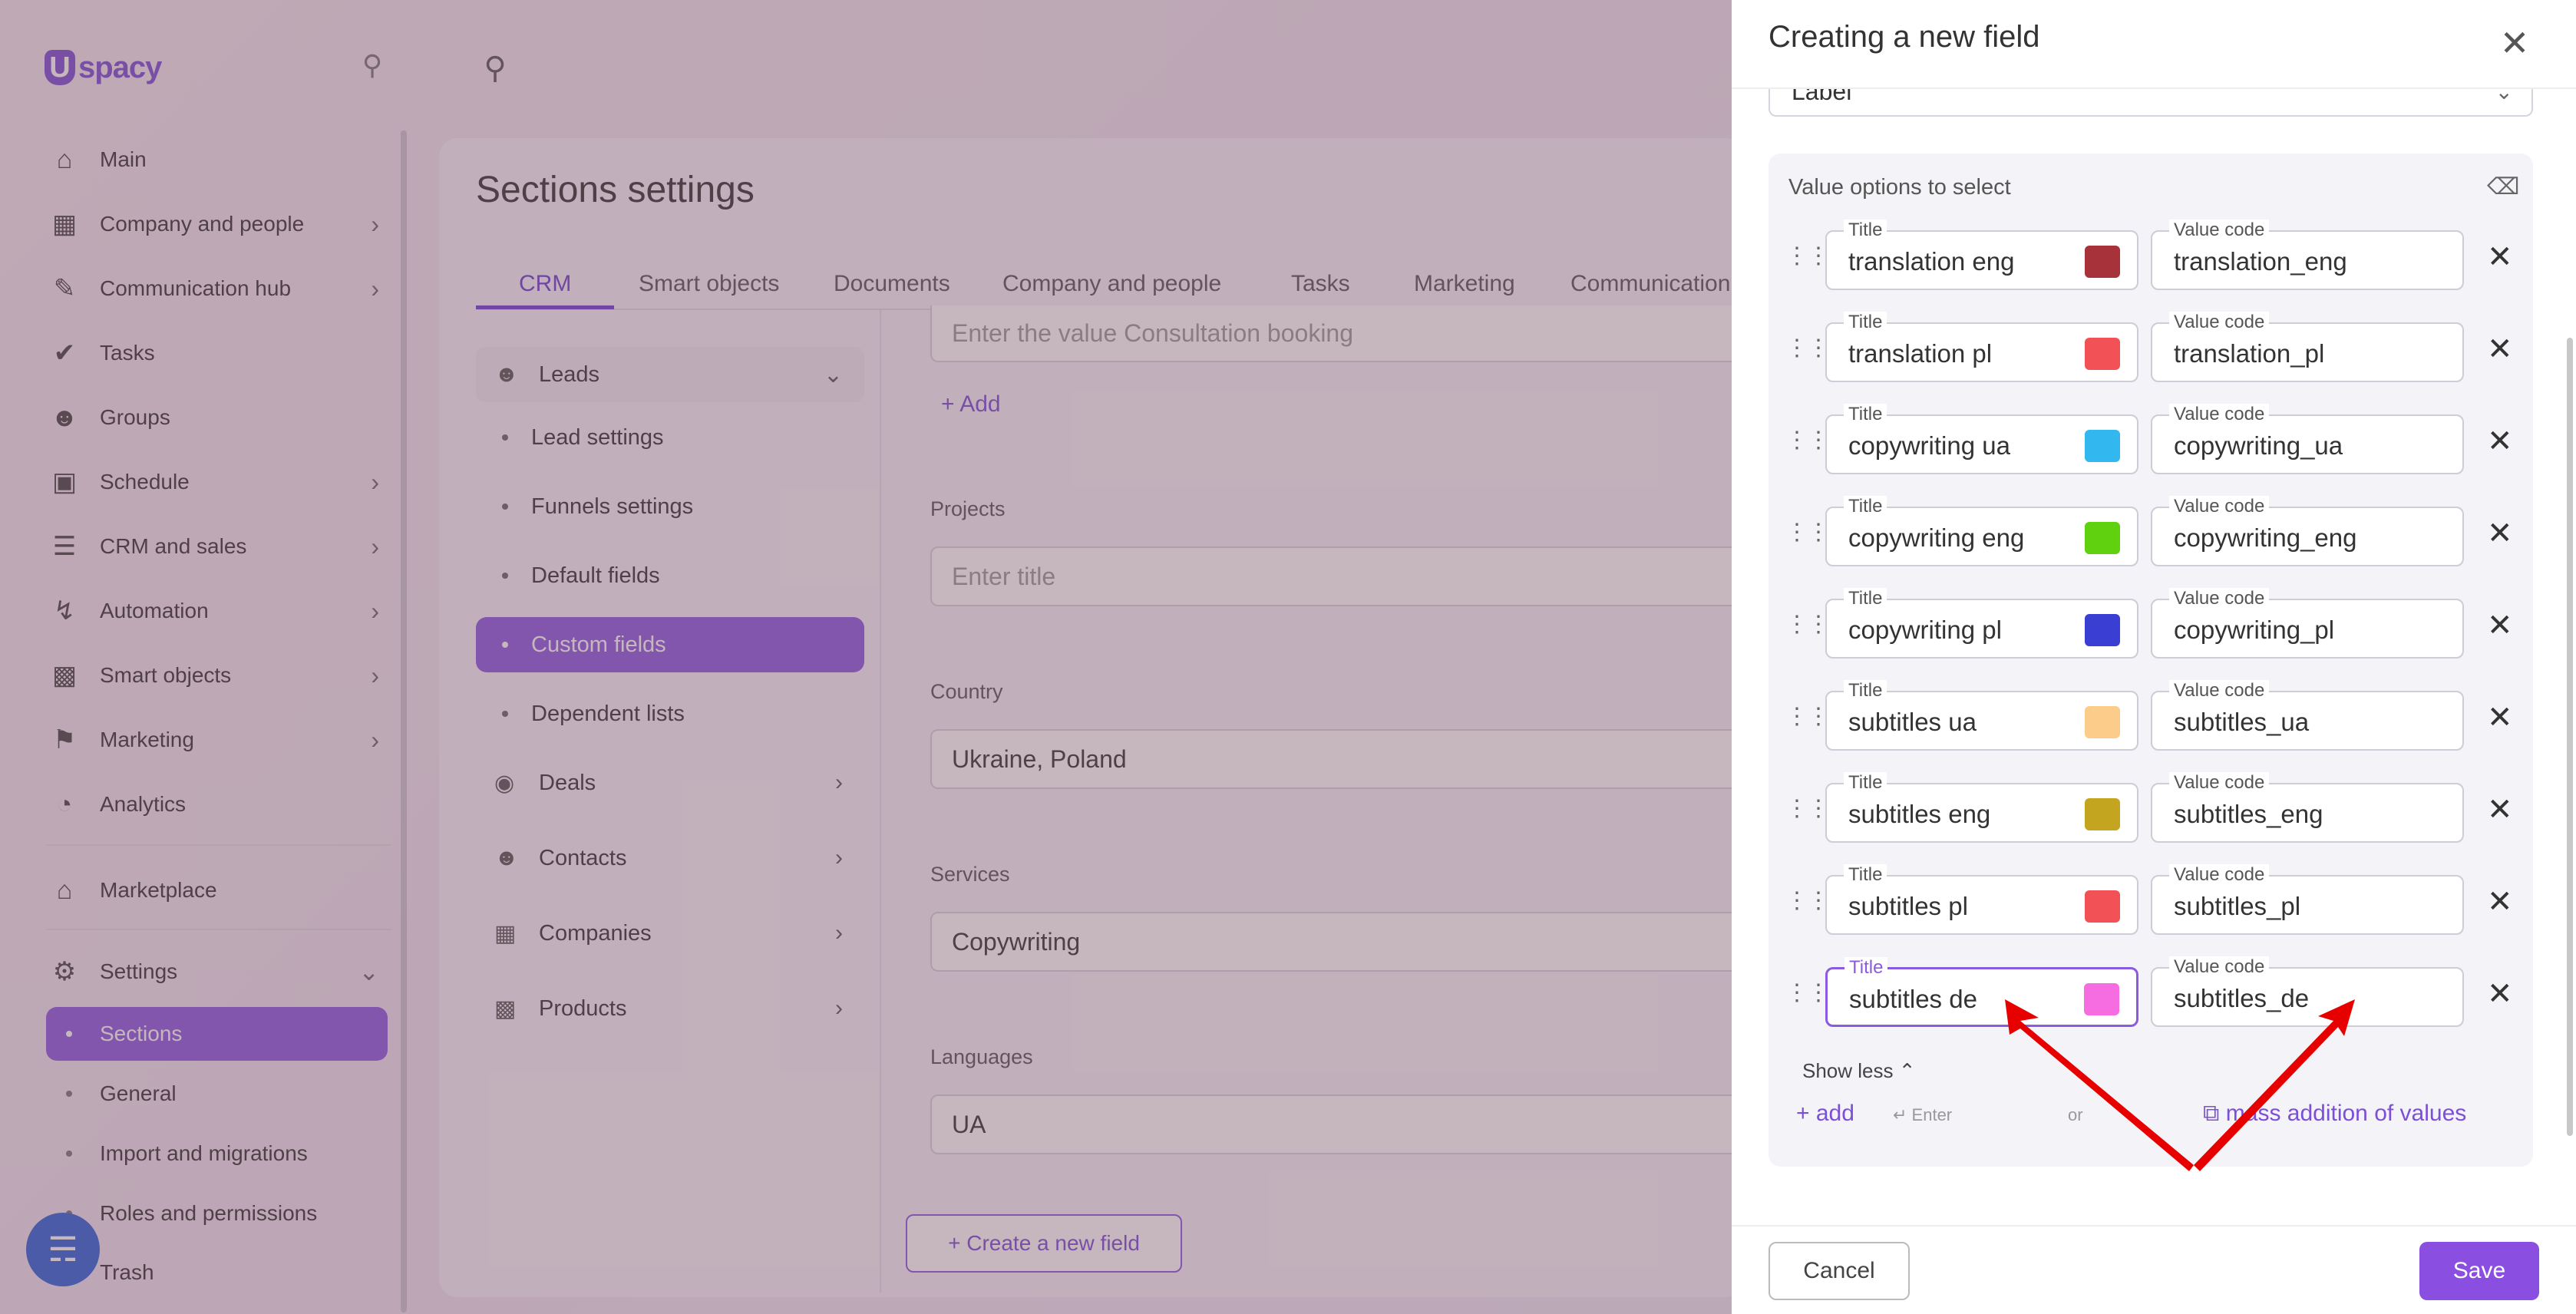  I want to click on mass-addition-label: mass addition of values, so click(2346, 1113).